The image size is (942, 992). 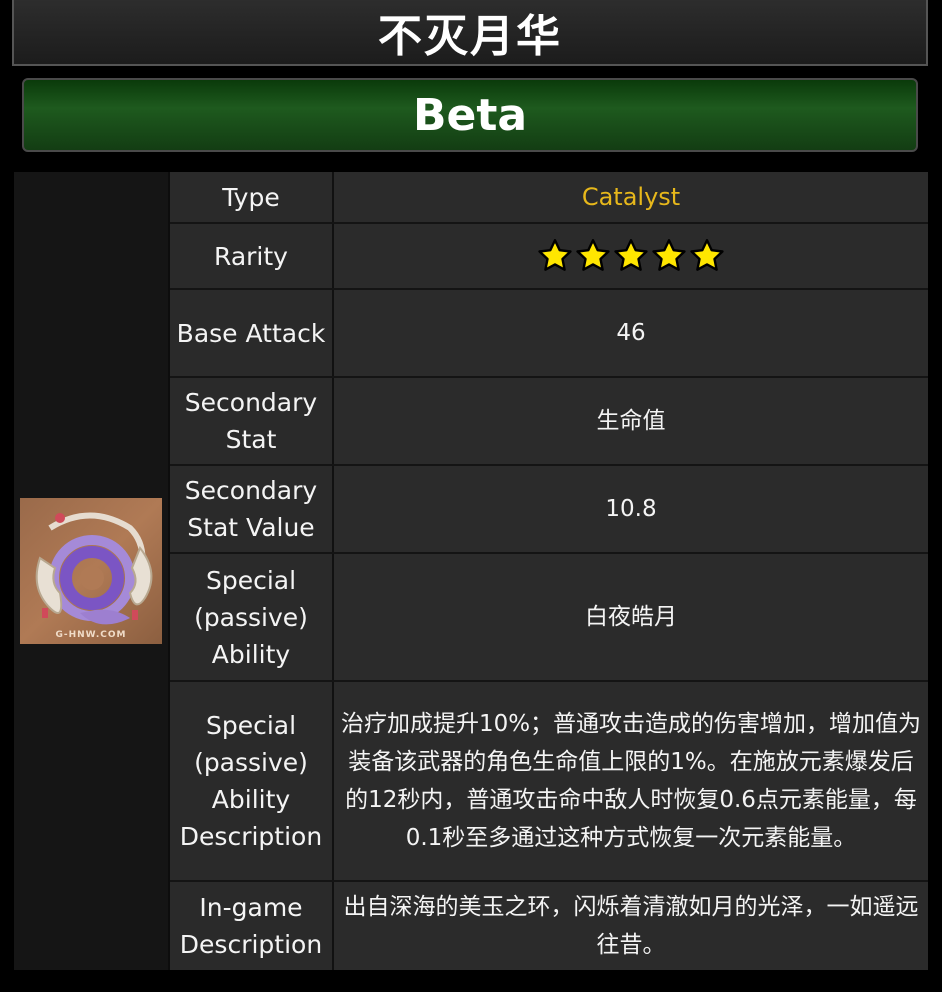 What do you see at coordinates (252, 926) in the screenshot?
I see `ingame-description-label: In-game Description` at bounding box center [252, 926].